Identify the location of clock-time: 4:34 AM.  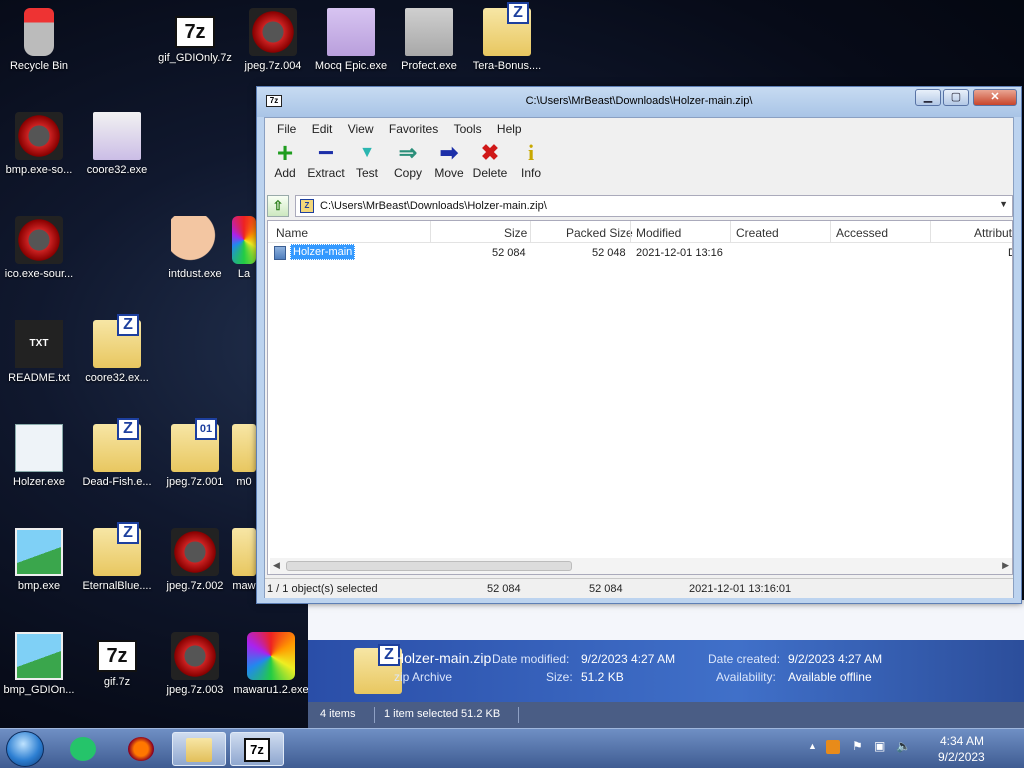
(962, 741).